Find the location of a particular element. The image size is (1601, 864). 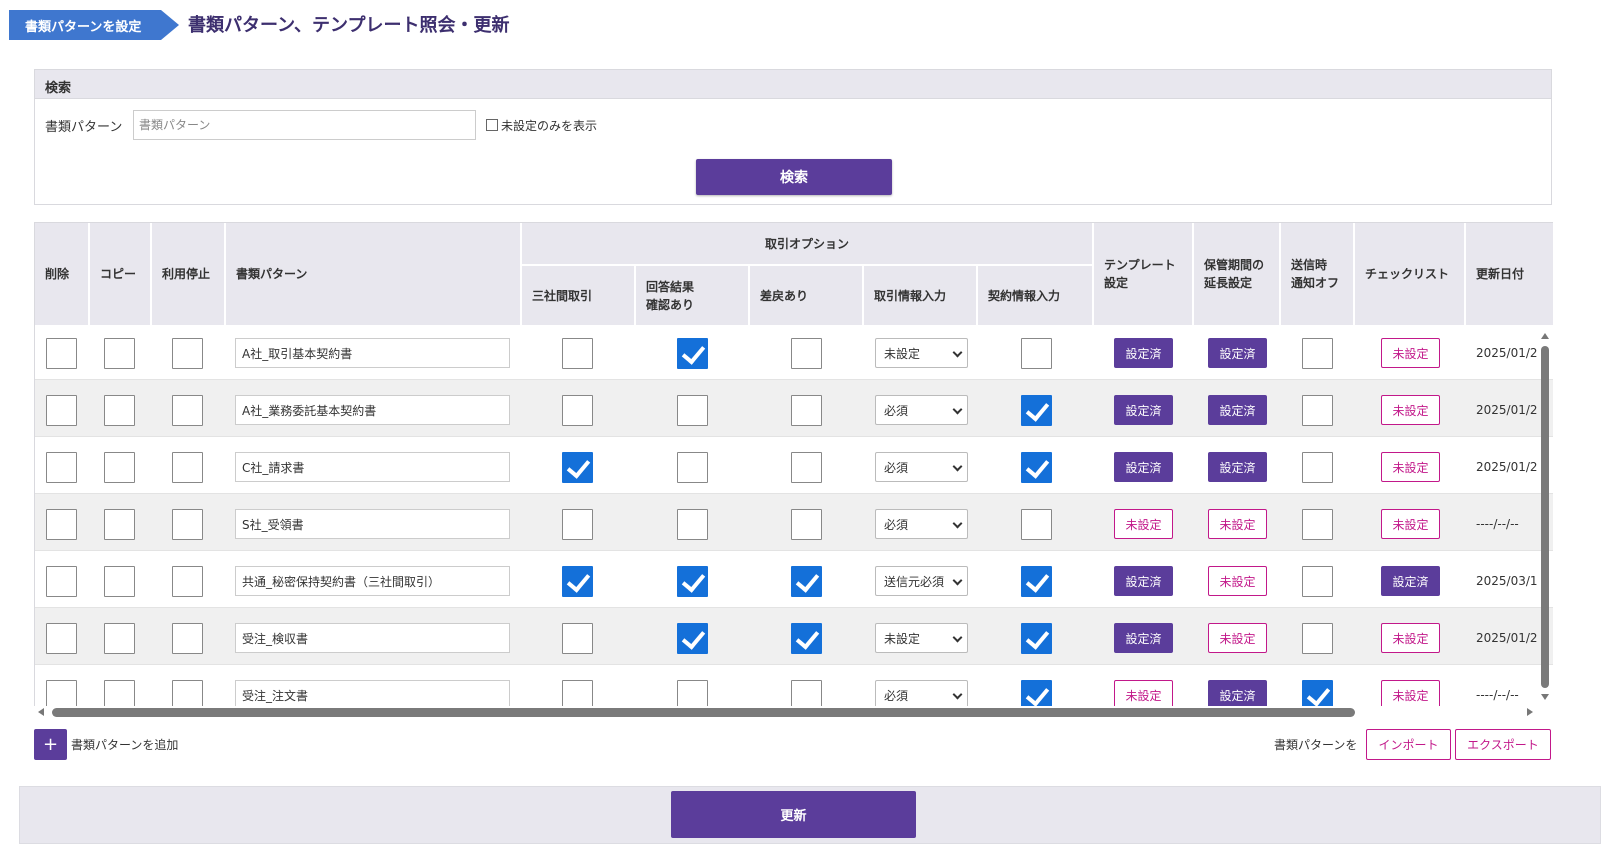

vertical-scroll-thumb is located at coordinates (1545, 517).